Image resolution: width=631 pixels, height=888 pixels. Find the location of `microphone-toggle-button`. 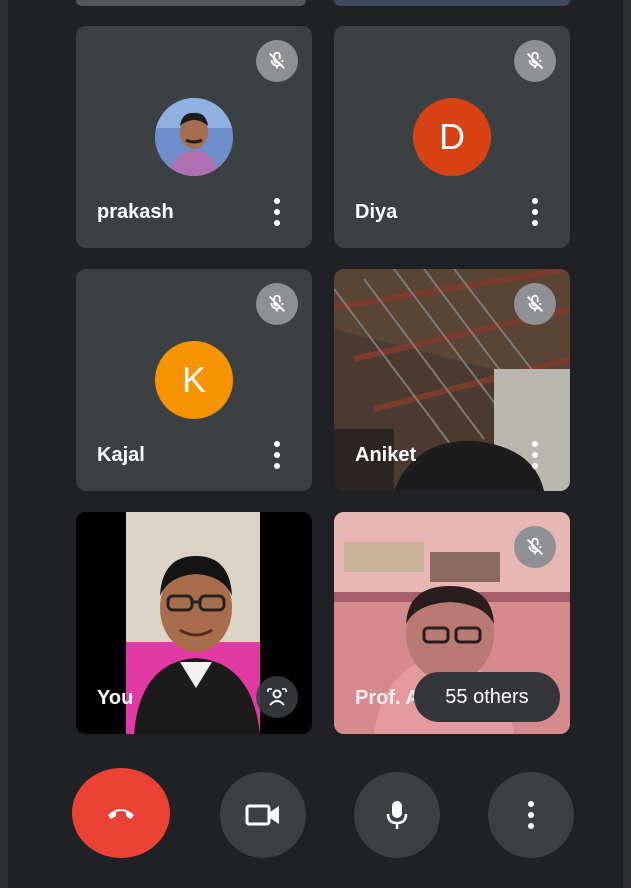

microphone-toggle-button is located at coordinates (397, 815).